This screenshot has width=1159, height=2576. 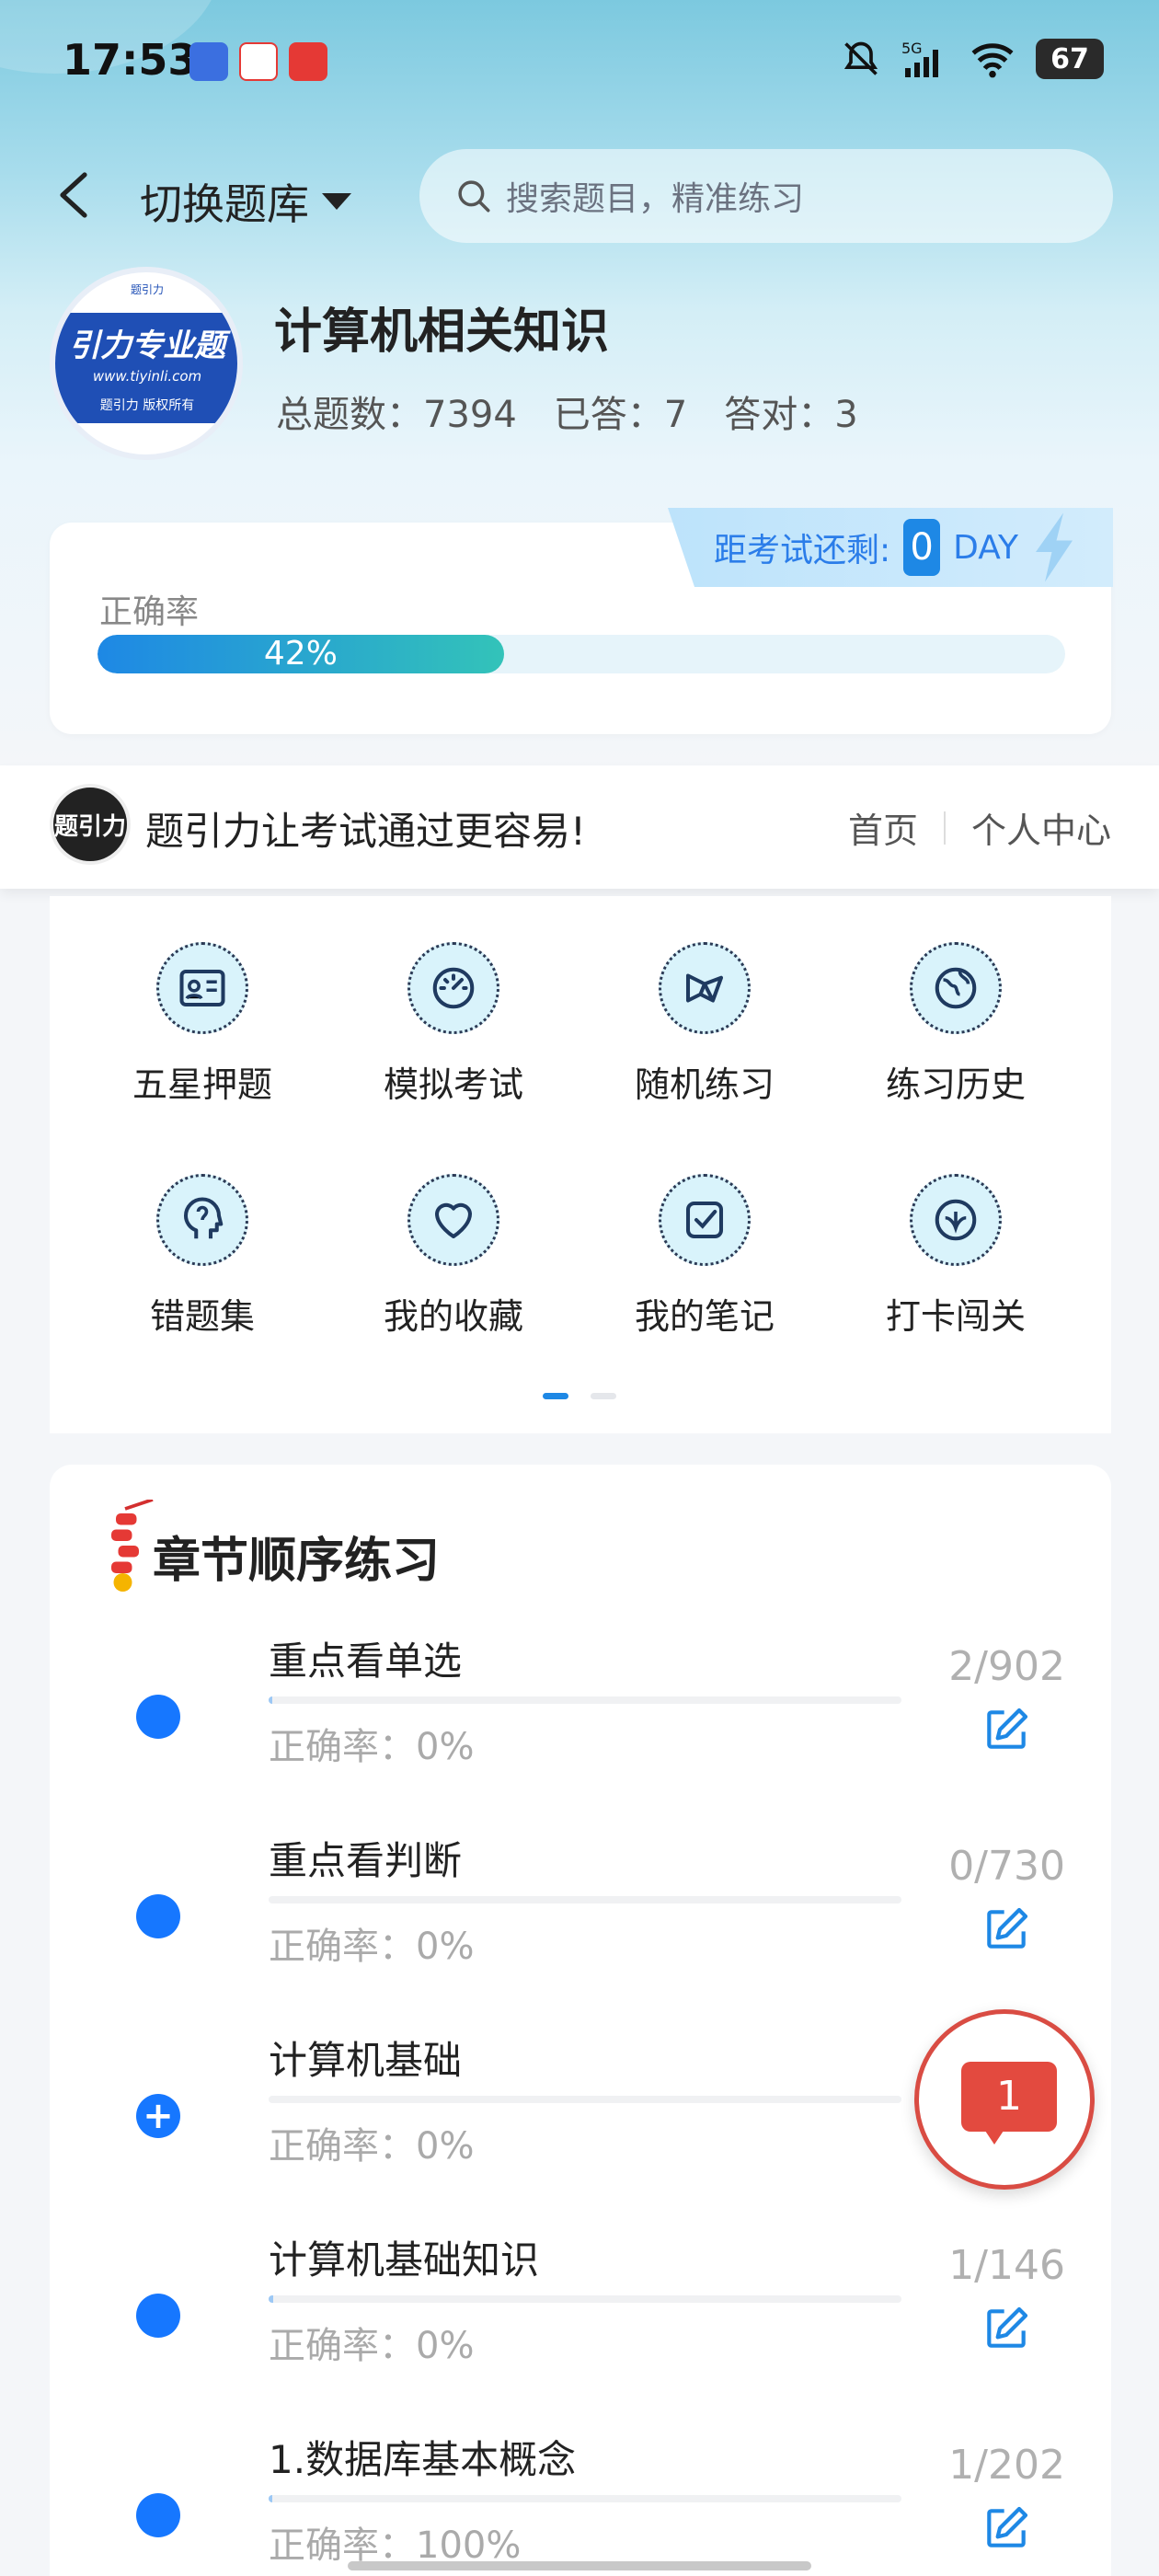 I want to click on bank-logo: 题引力 引力专业题 www.tiyinli.com 题引力 版权所有, so click(x=146, y=363).